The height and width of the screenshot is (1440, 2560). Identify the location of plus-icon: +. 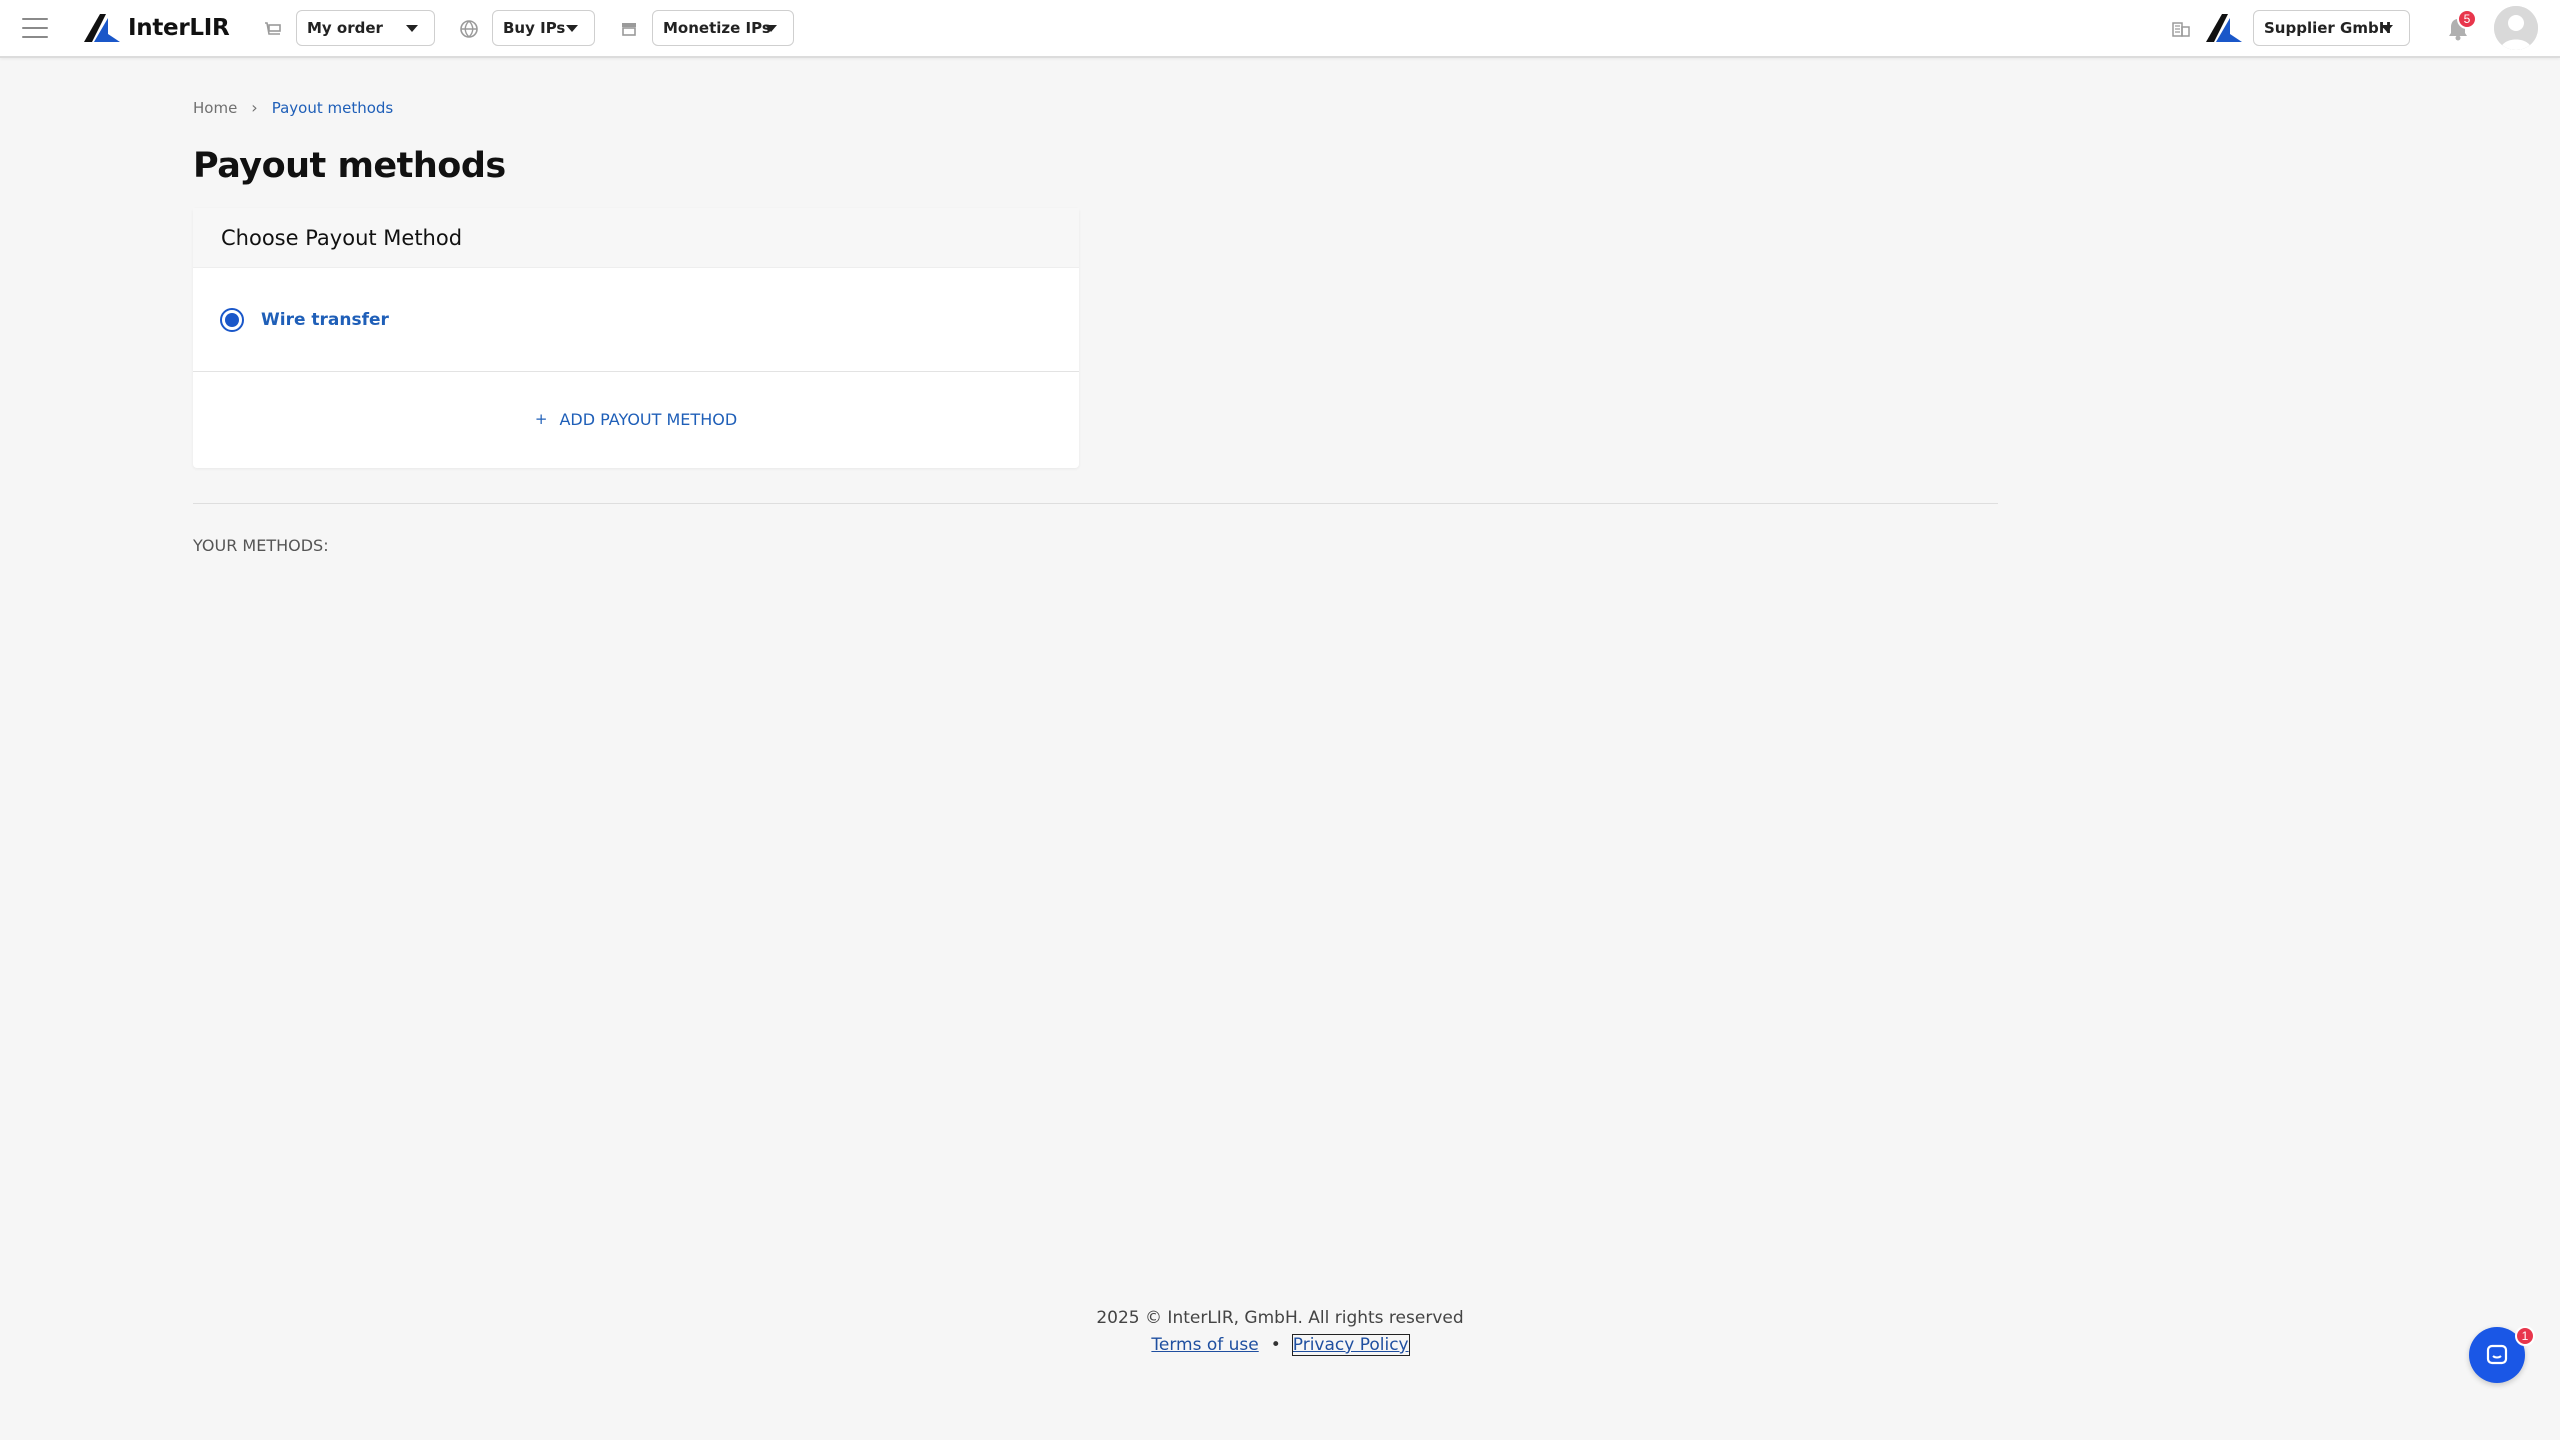
(541, 419).